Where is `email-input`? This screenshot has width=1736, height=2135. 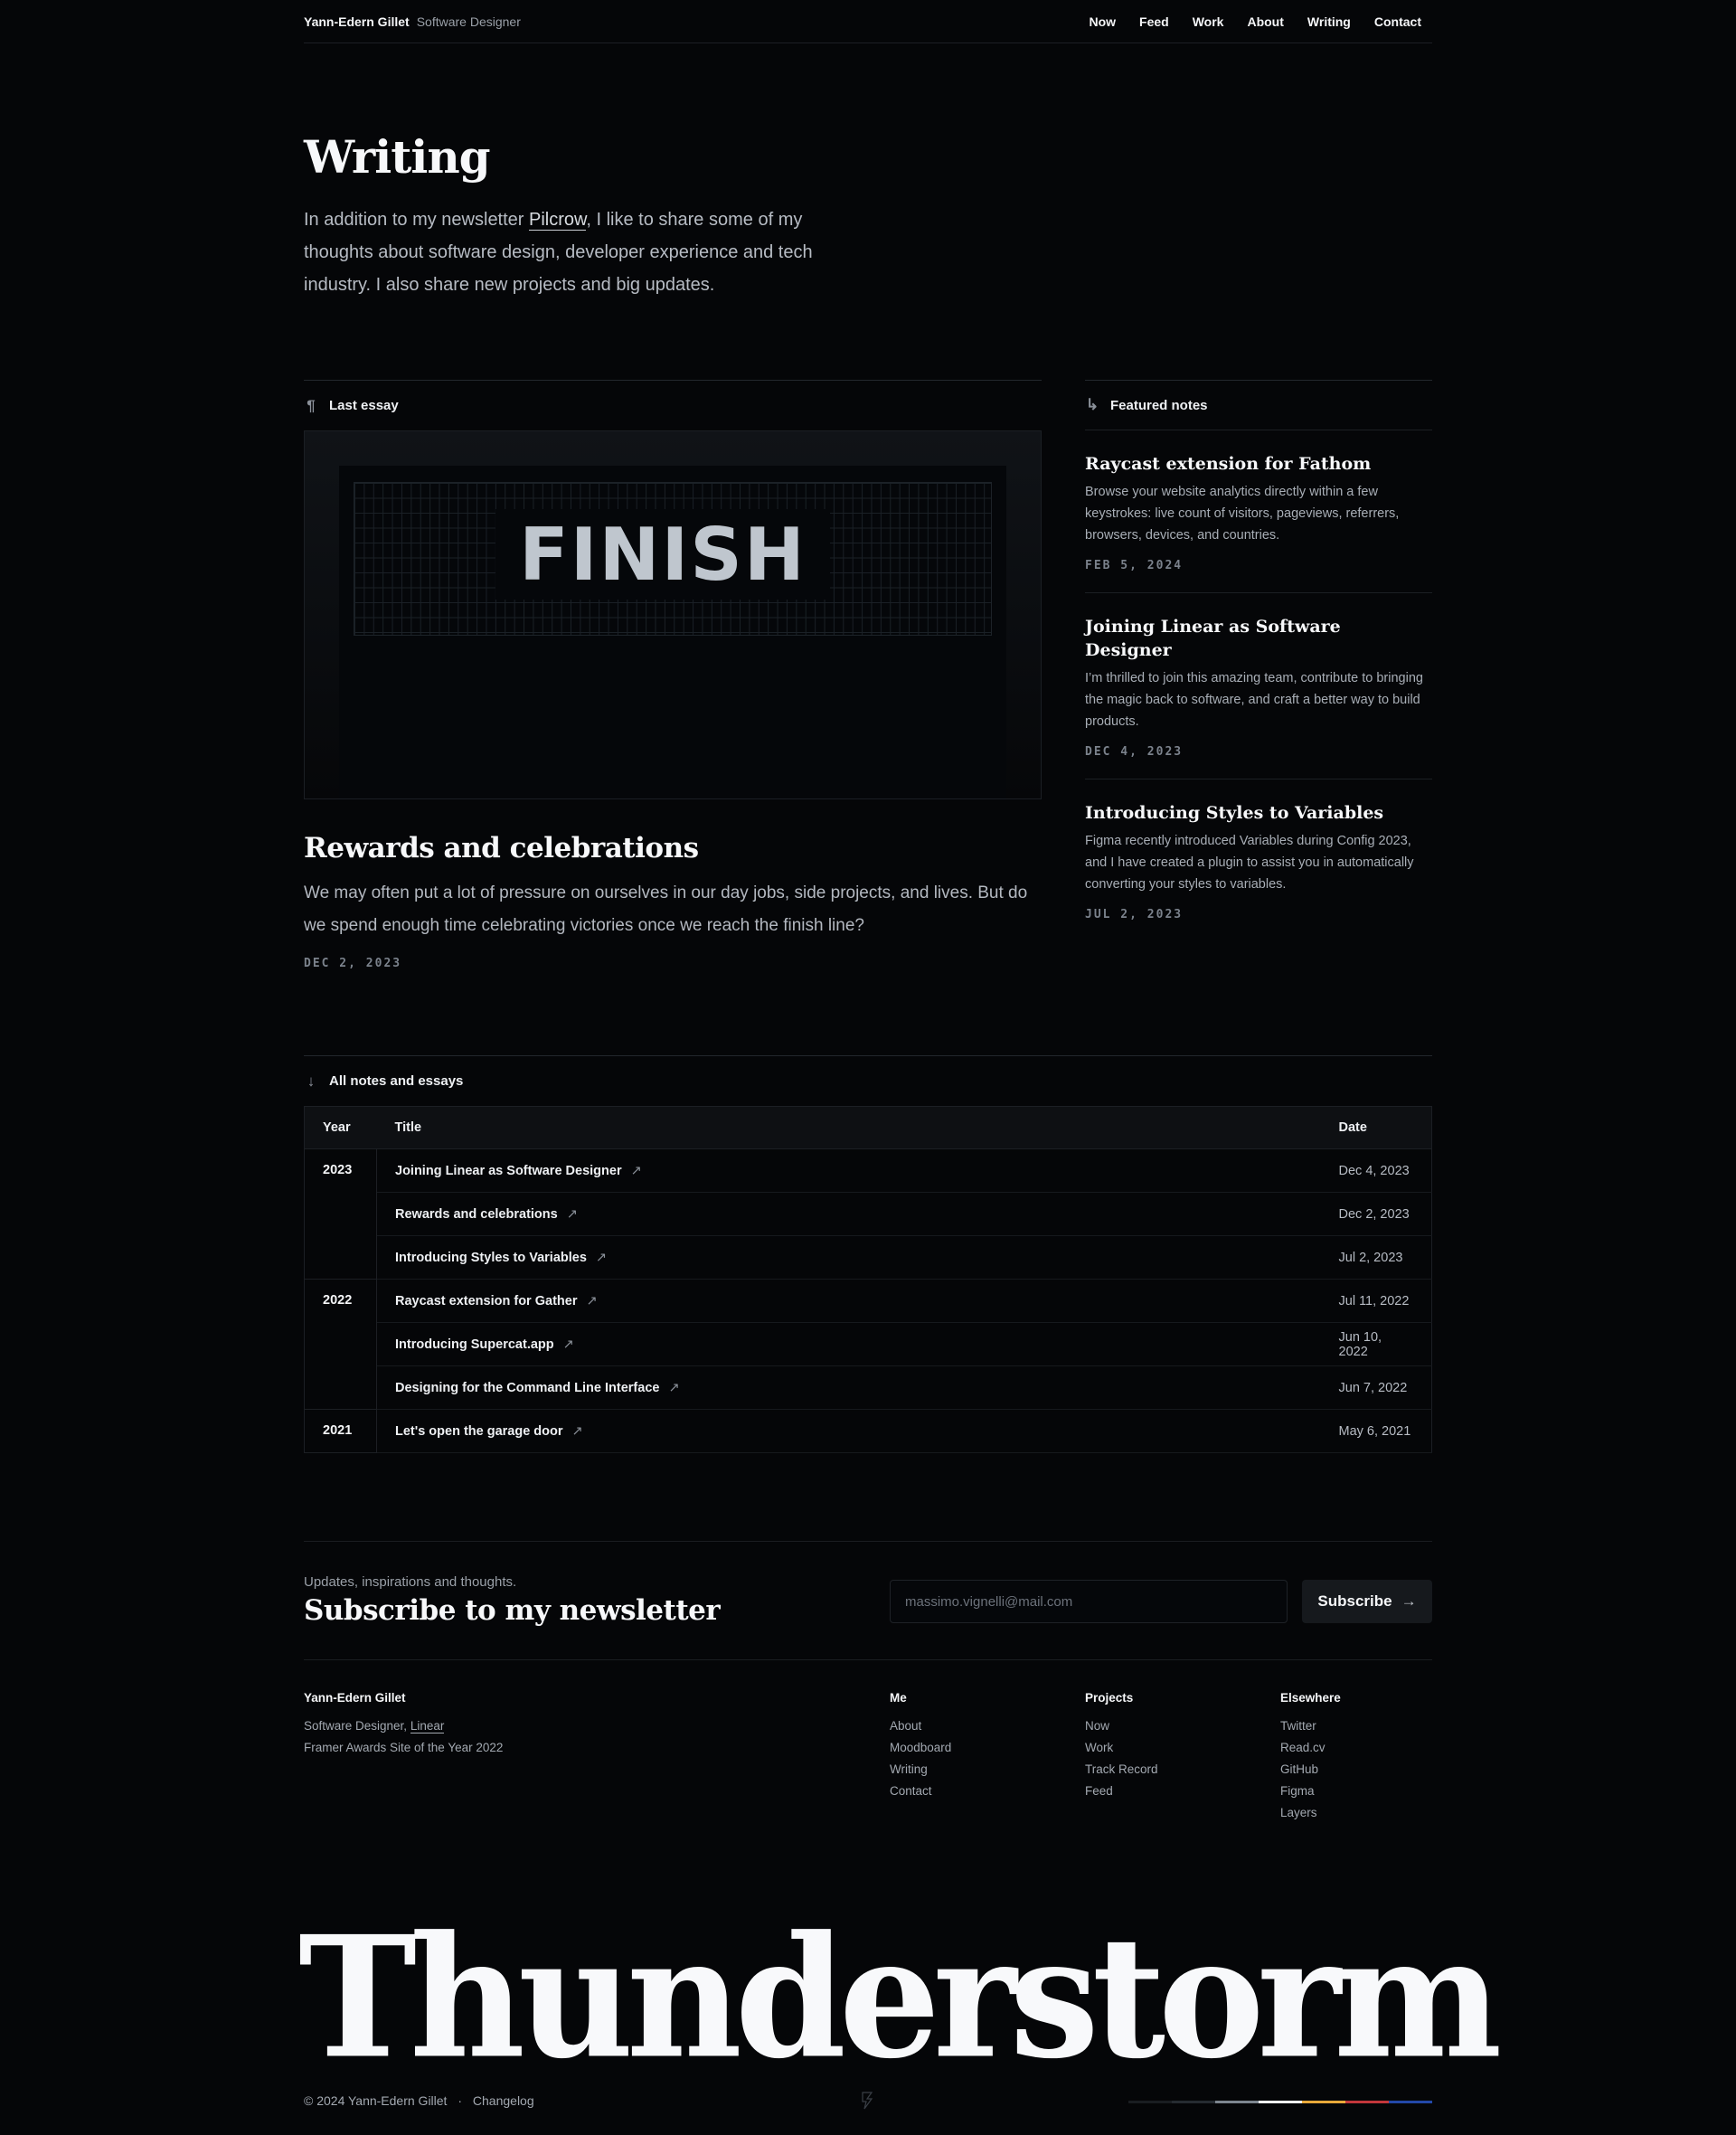
email-input is located at coordinates (1089, 1601).